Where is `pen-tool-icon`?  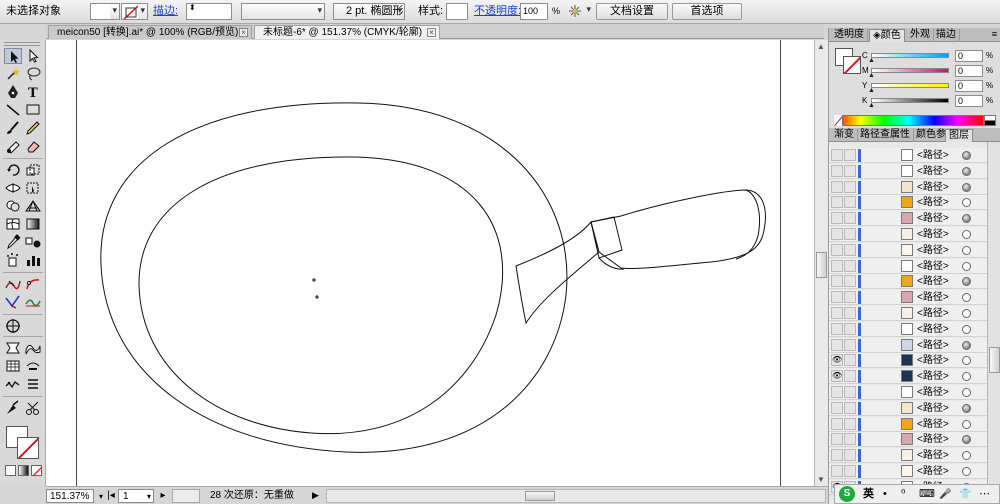 pen-tool-icon is located at coordinates (13, 92).